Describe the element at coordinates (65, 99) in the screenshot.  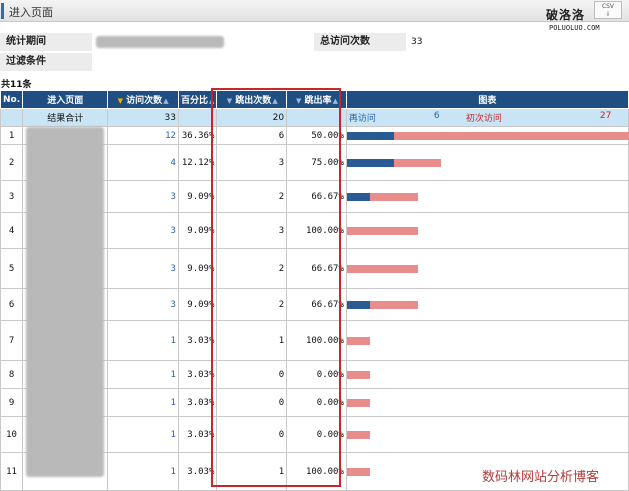
I see `col-header-page: 进入页面` at that location.